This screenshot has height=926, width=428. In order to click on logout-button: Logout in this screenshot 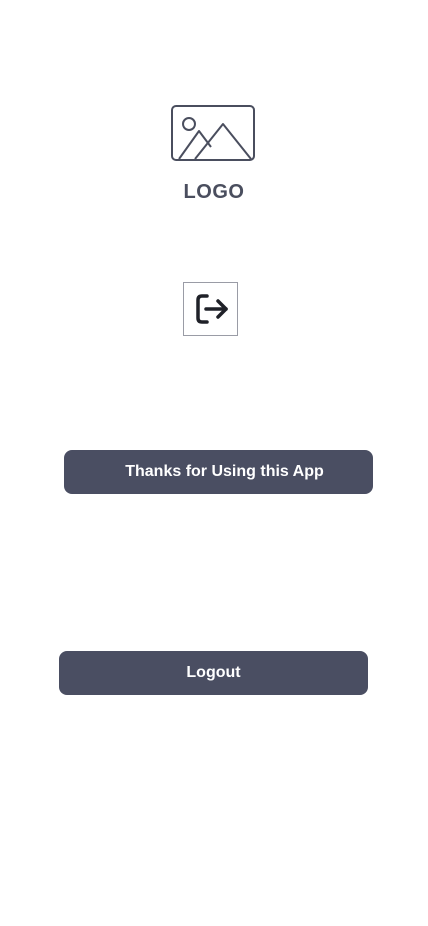, I will do `click(213, 673)`.